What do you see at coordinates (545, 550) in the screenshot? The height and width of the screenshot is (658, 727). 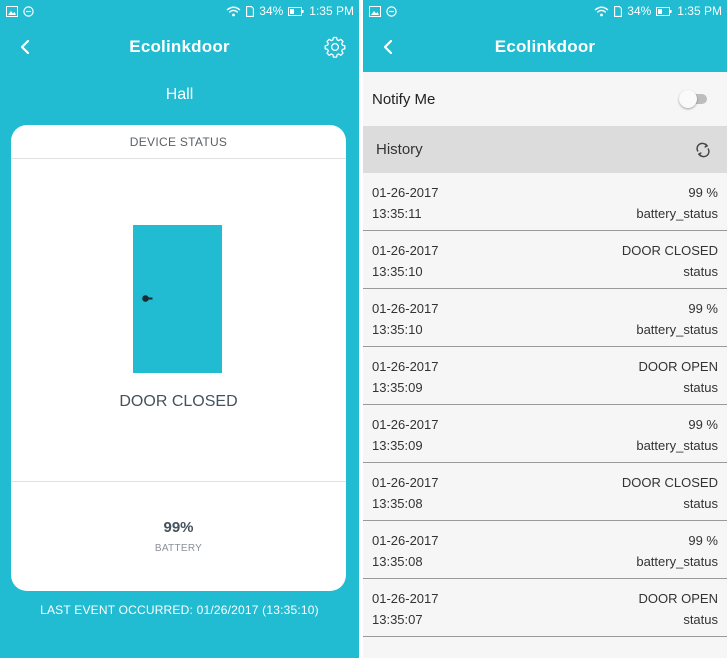 I see `history-row: 01-26-2017 13:35:08 99 % battery_status` at bounding box center [545, 550].